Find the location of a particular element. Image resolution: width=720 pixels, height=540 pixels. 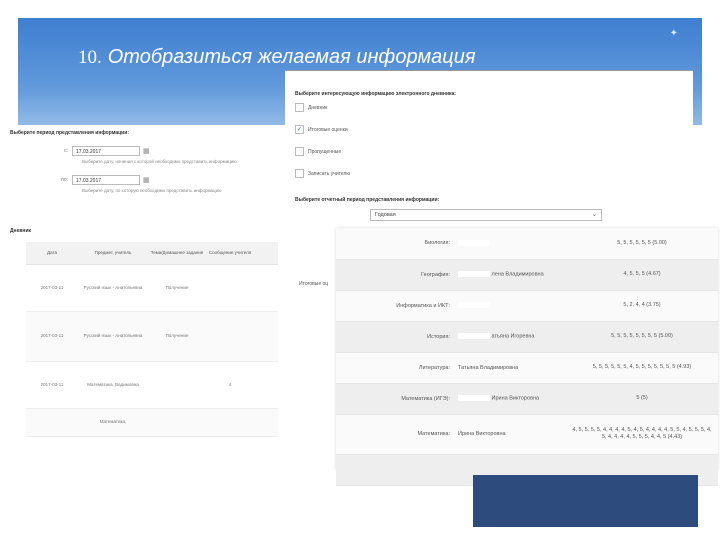

row-note: 4 is located at coordinates (230, 385).